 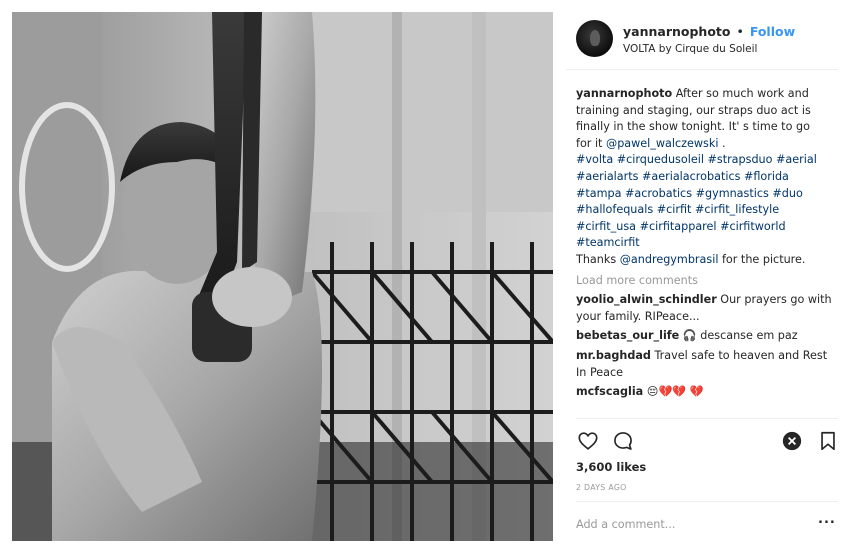 I want to click on mention-link: @andregymbrasil, so click(x=669, y=259).